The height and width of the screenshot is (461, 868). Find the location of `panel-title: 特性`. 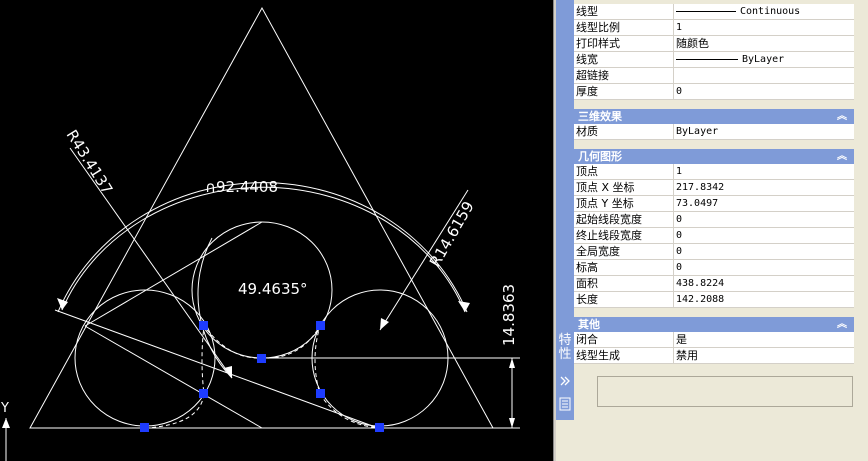

panel-title: 特性 is located at coordinates (565, 347).